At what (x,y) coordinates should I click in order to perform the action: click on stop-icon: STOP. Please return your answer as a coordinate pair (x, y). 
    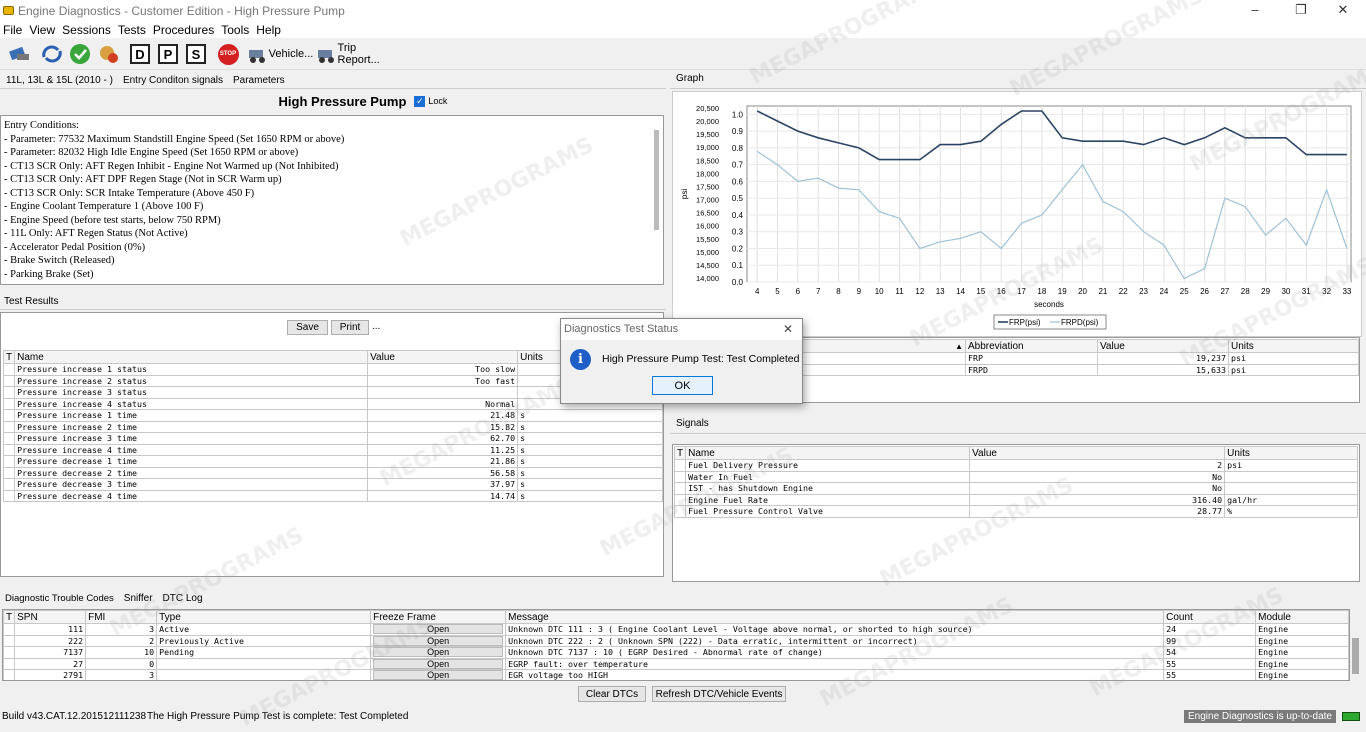
    Looking at the image, I should click on (228, 54).